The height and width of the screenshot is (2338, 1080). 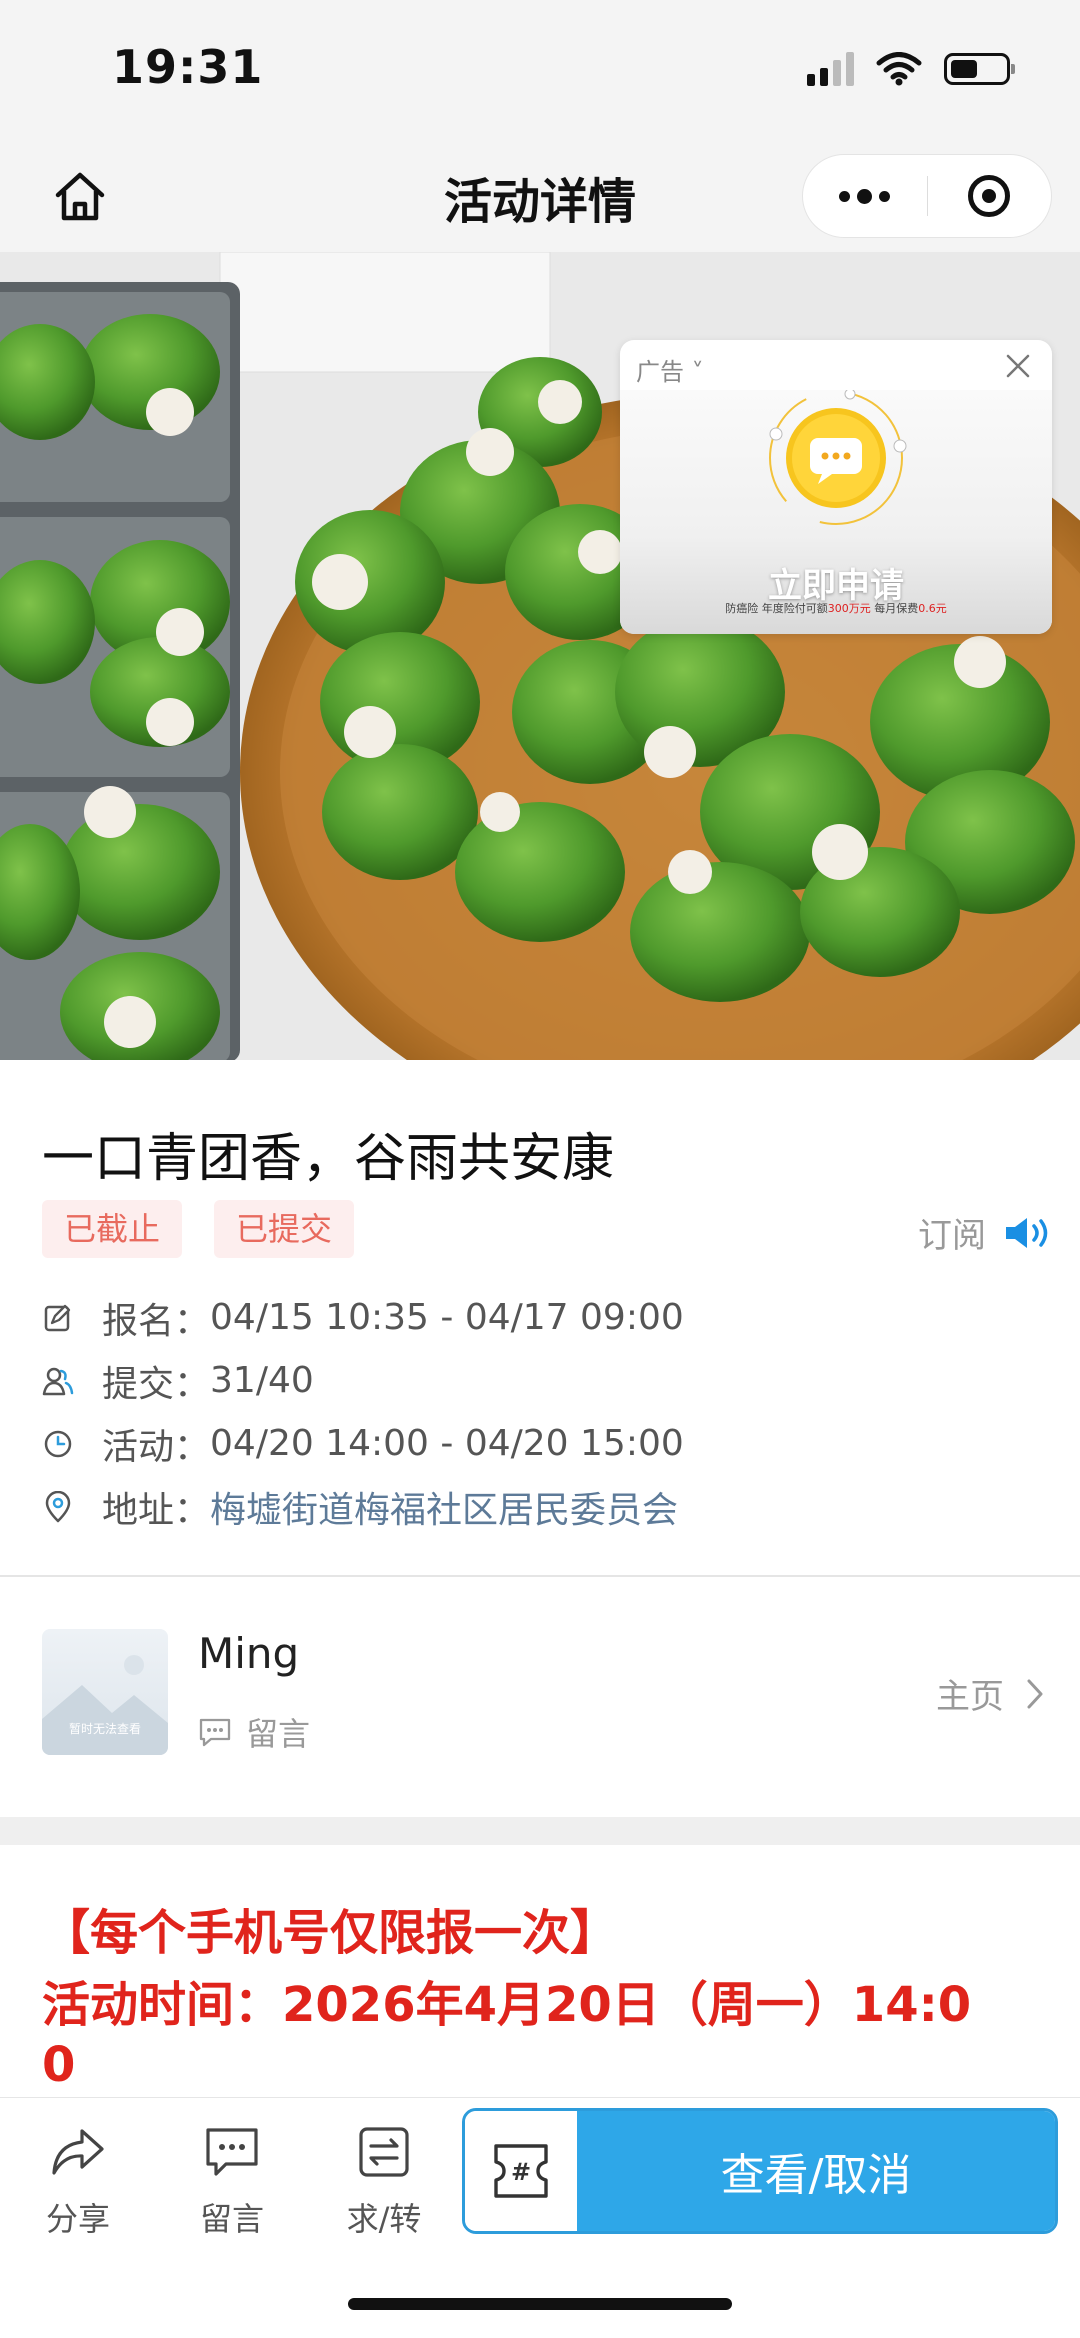 I want to click on organizer-message-link: 留言, so click(x=254, y=1732).